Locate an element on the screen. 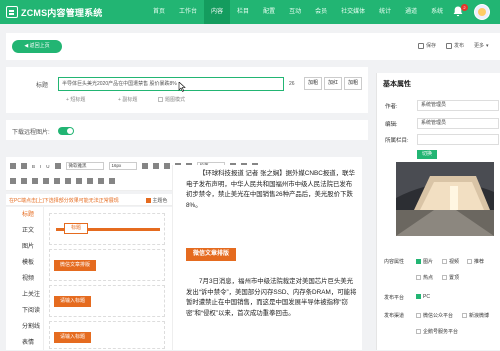 The width and height of the screenshot is (500, 351). pc-checkbox is located at coordinates (418, 297).